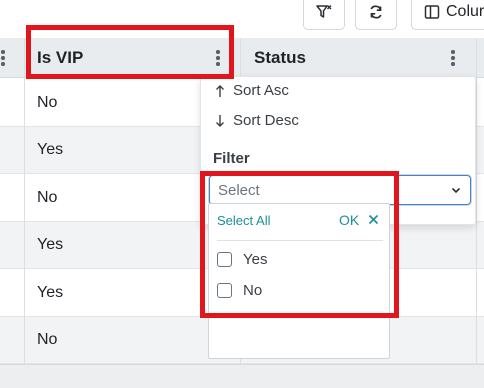 Image resolution: width=484 pixels, height=388 pixels. I want to click on filter-heading: Filter, so click(231, 158).